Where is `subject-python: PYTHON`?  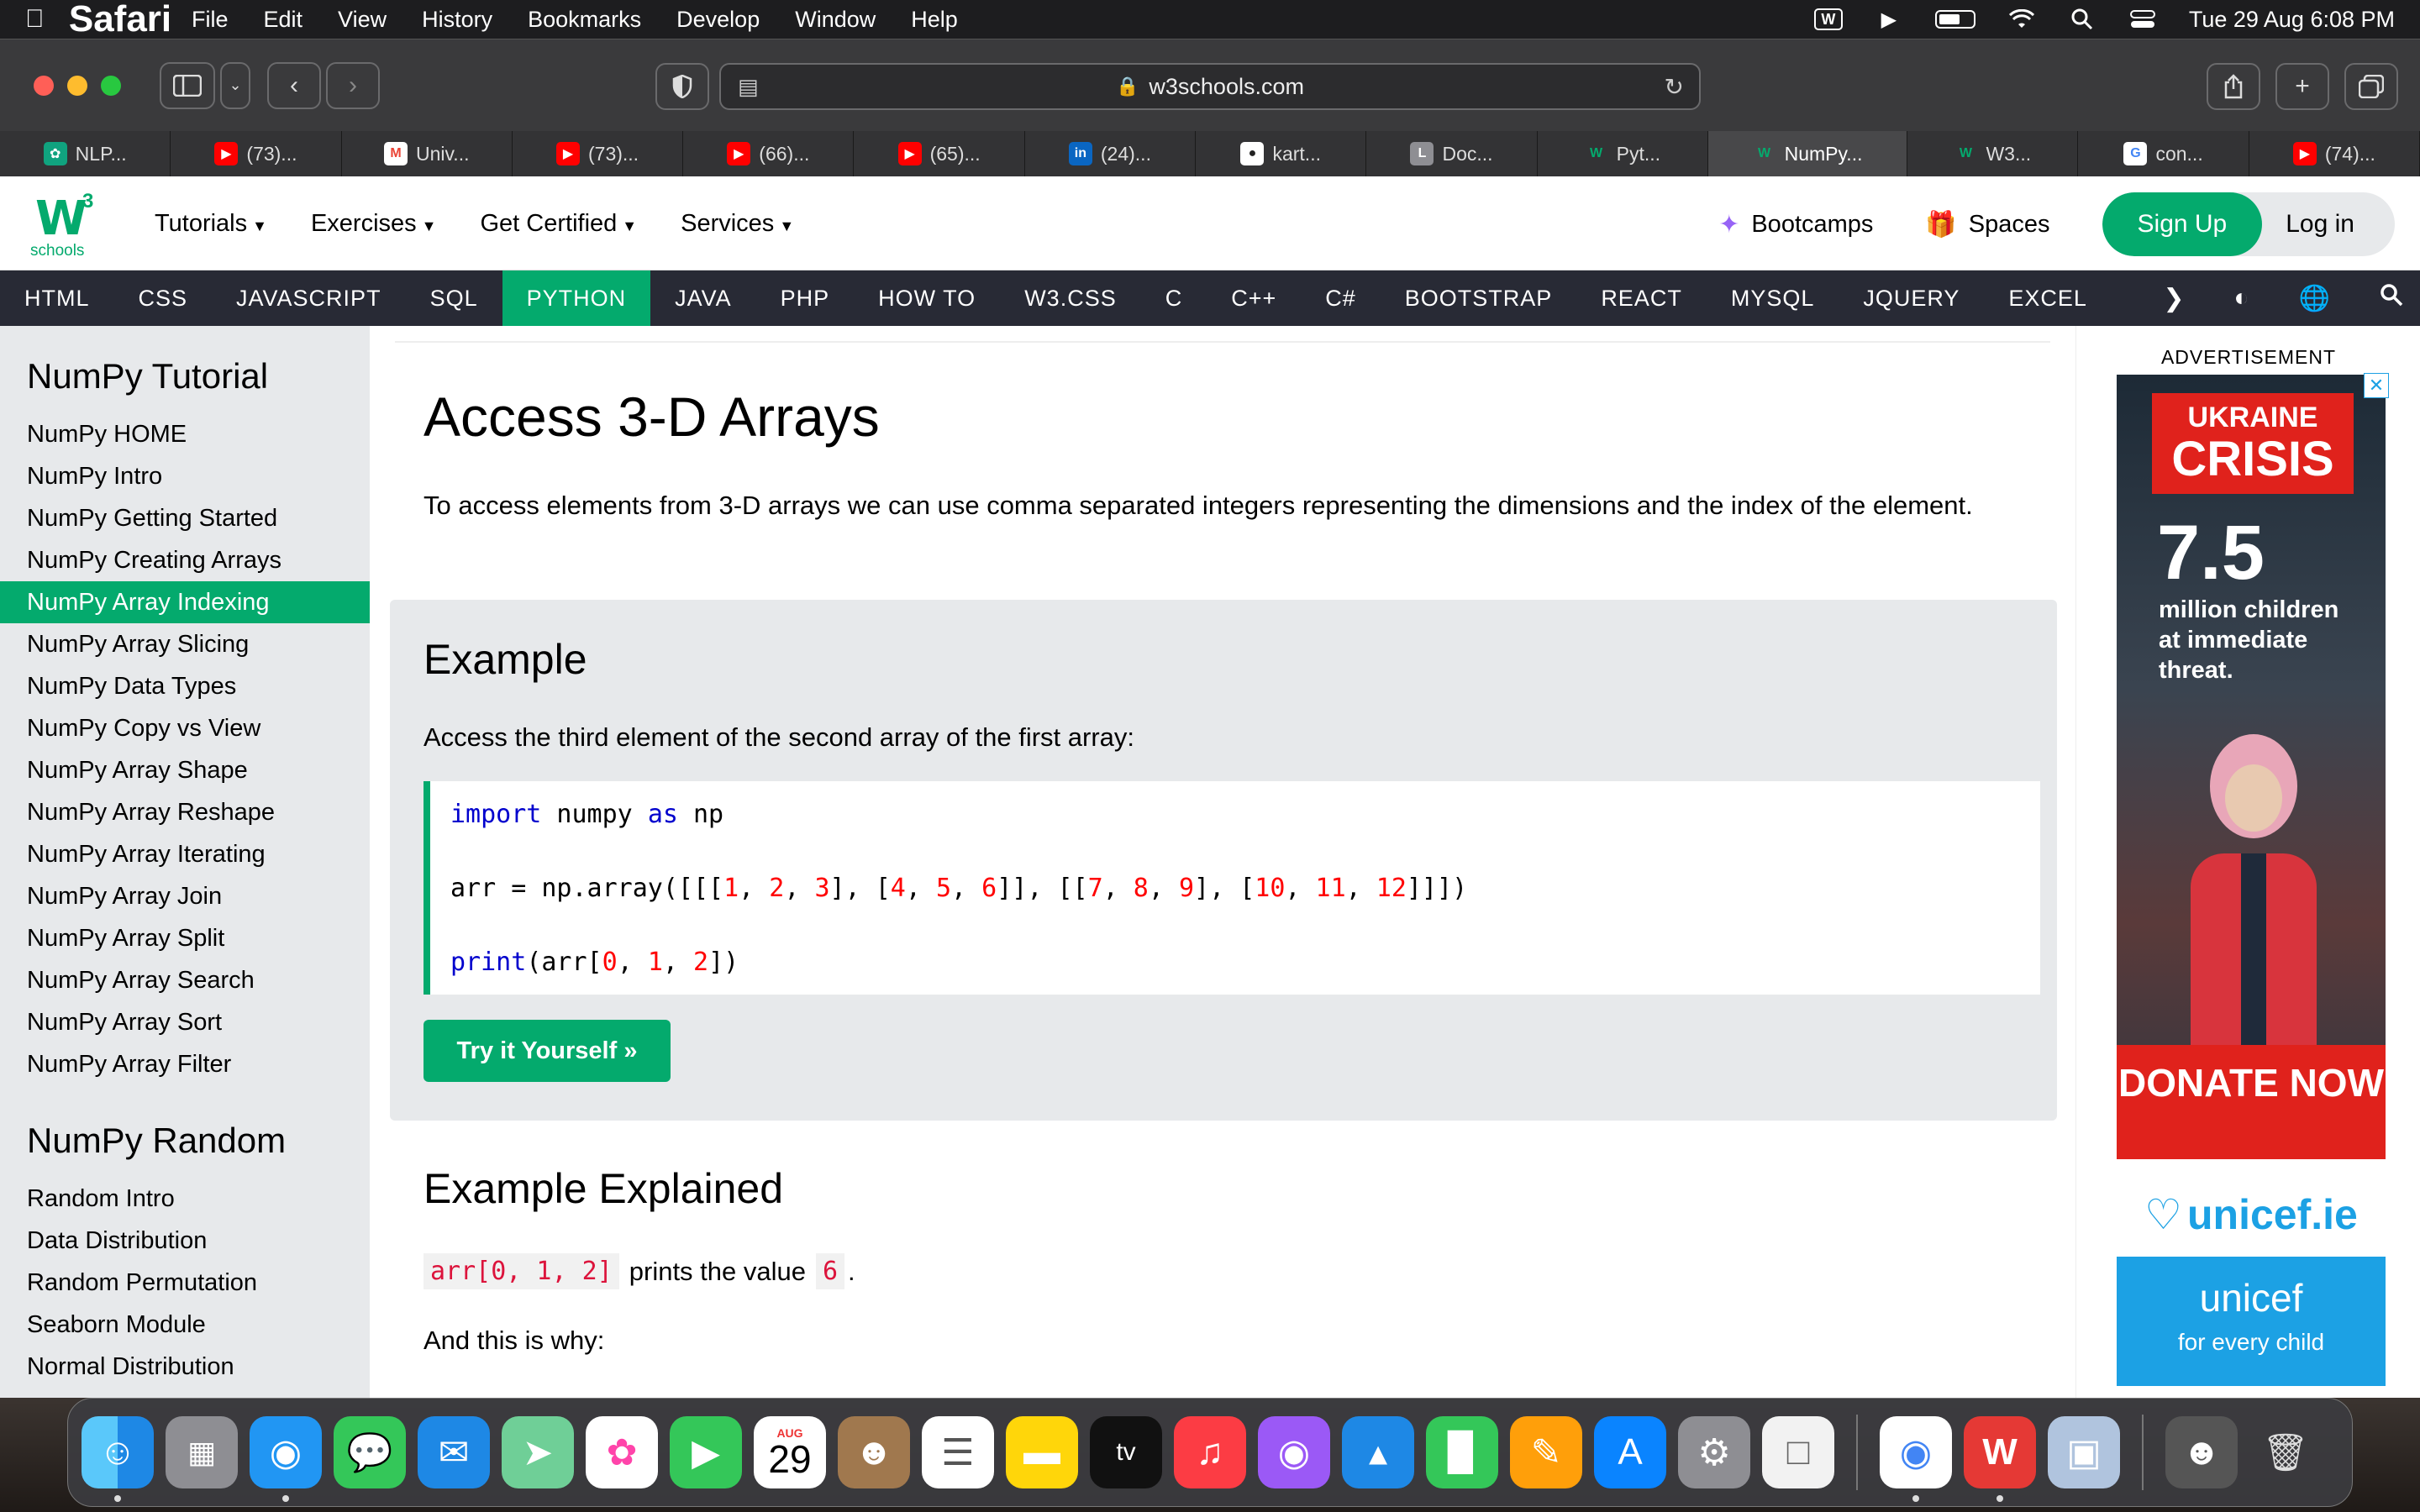 subject-python: PYTHON is located at coordinates (576, 298).